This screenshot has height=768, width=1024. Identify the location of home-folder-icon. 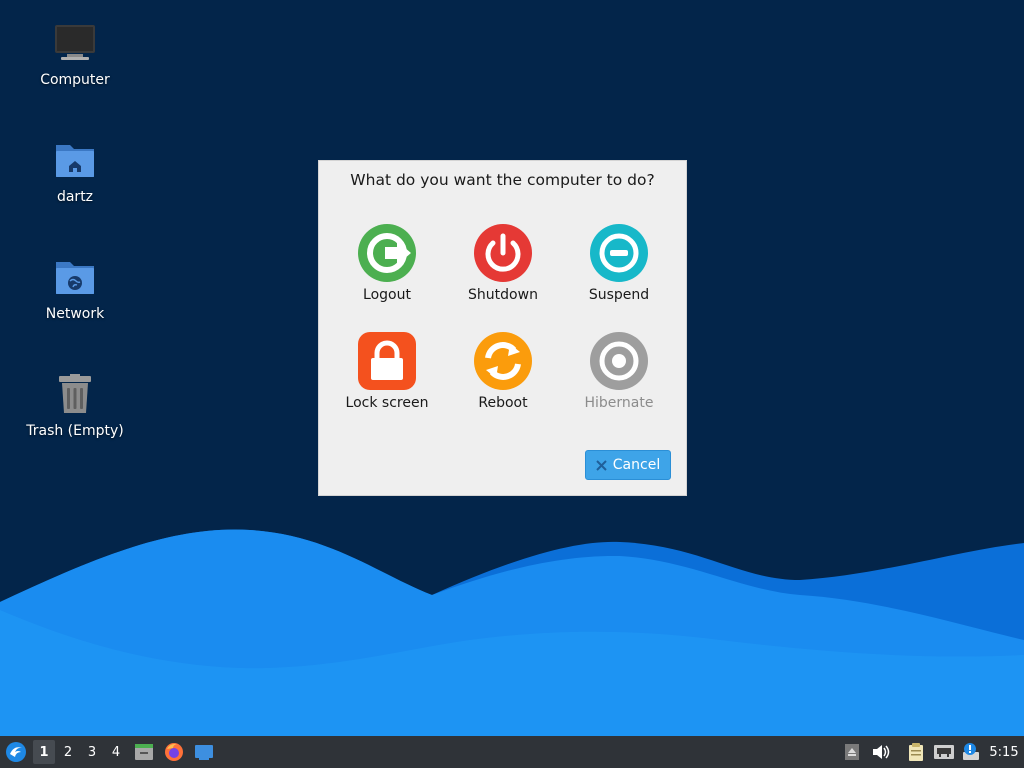
(75, 161).